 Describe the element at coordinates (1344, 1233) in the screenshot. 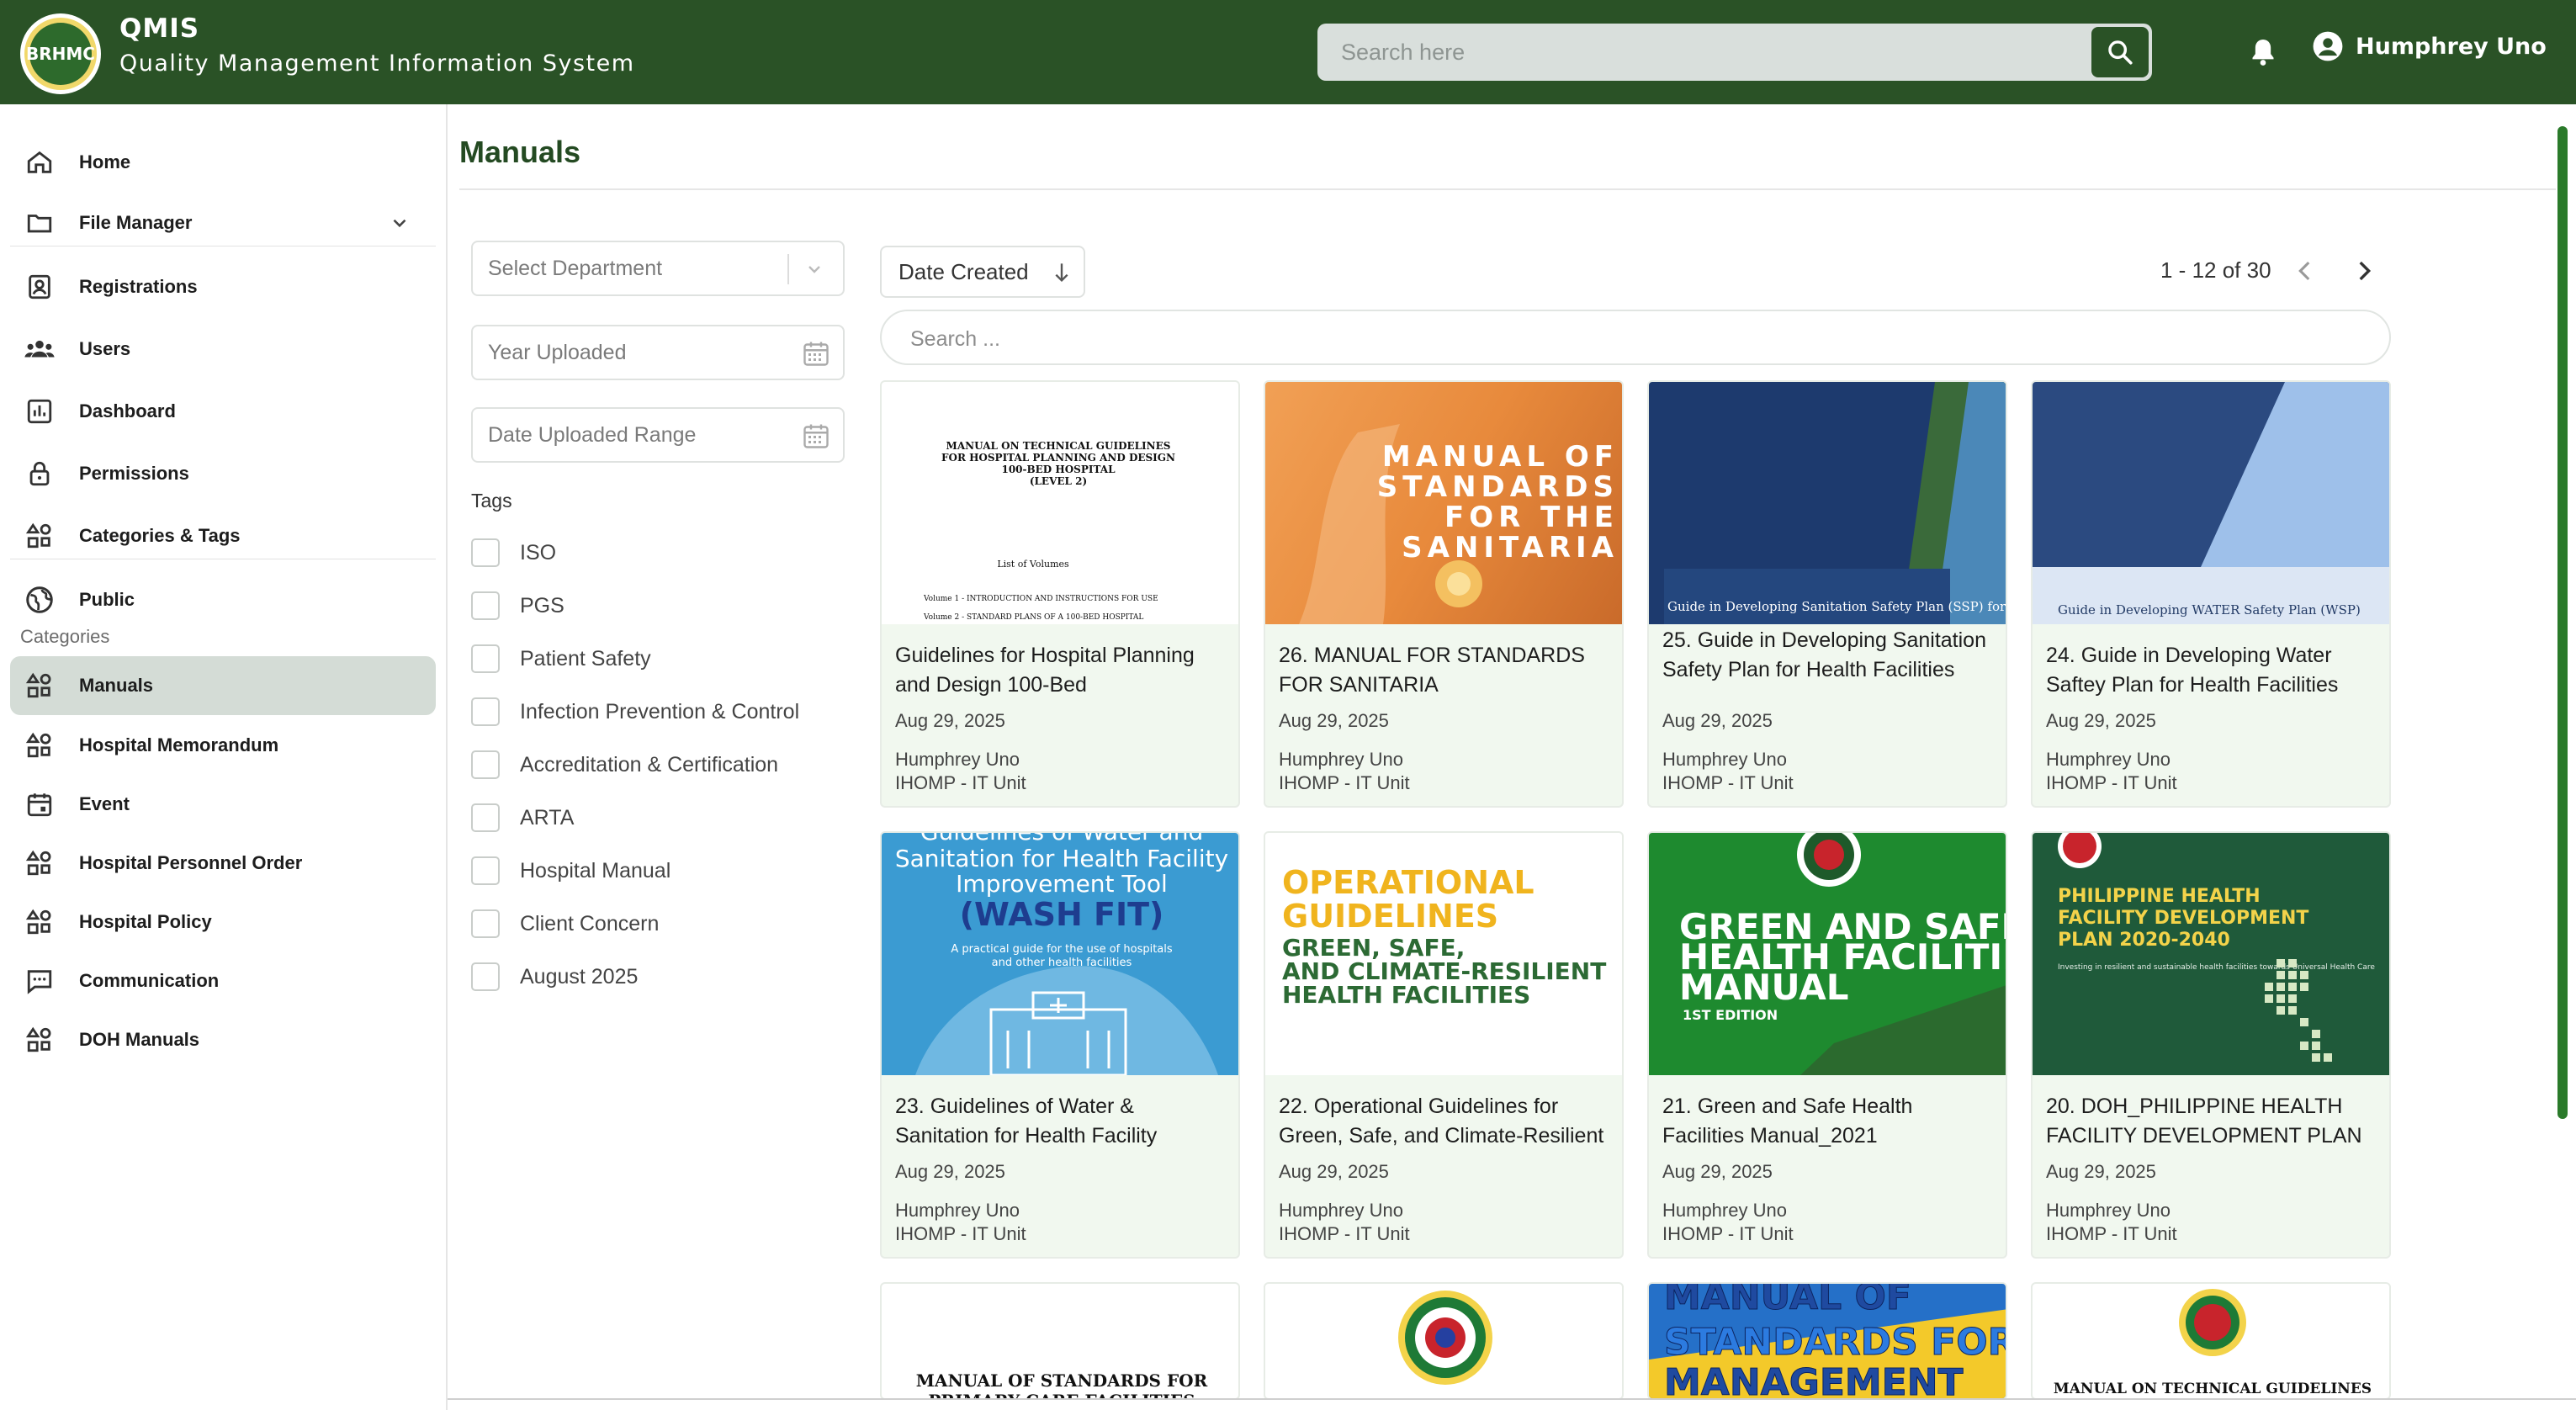

I see `card-unit: IHOMP - IT Unit` at that location.